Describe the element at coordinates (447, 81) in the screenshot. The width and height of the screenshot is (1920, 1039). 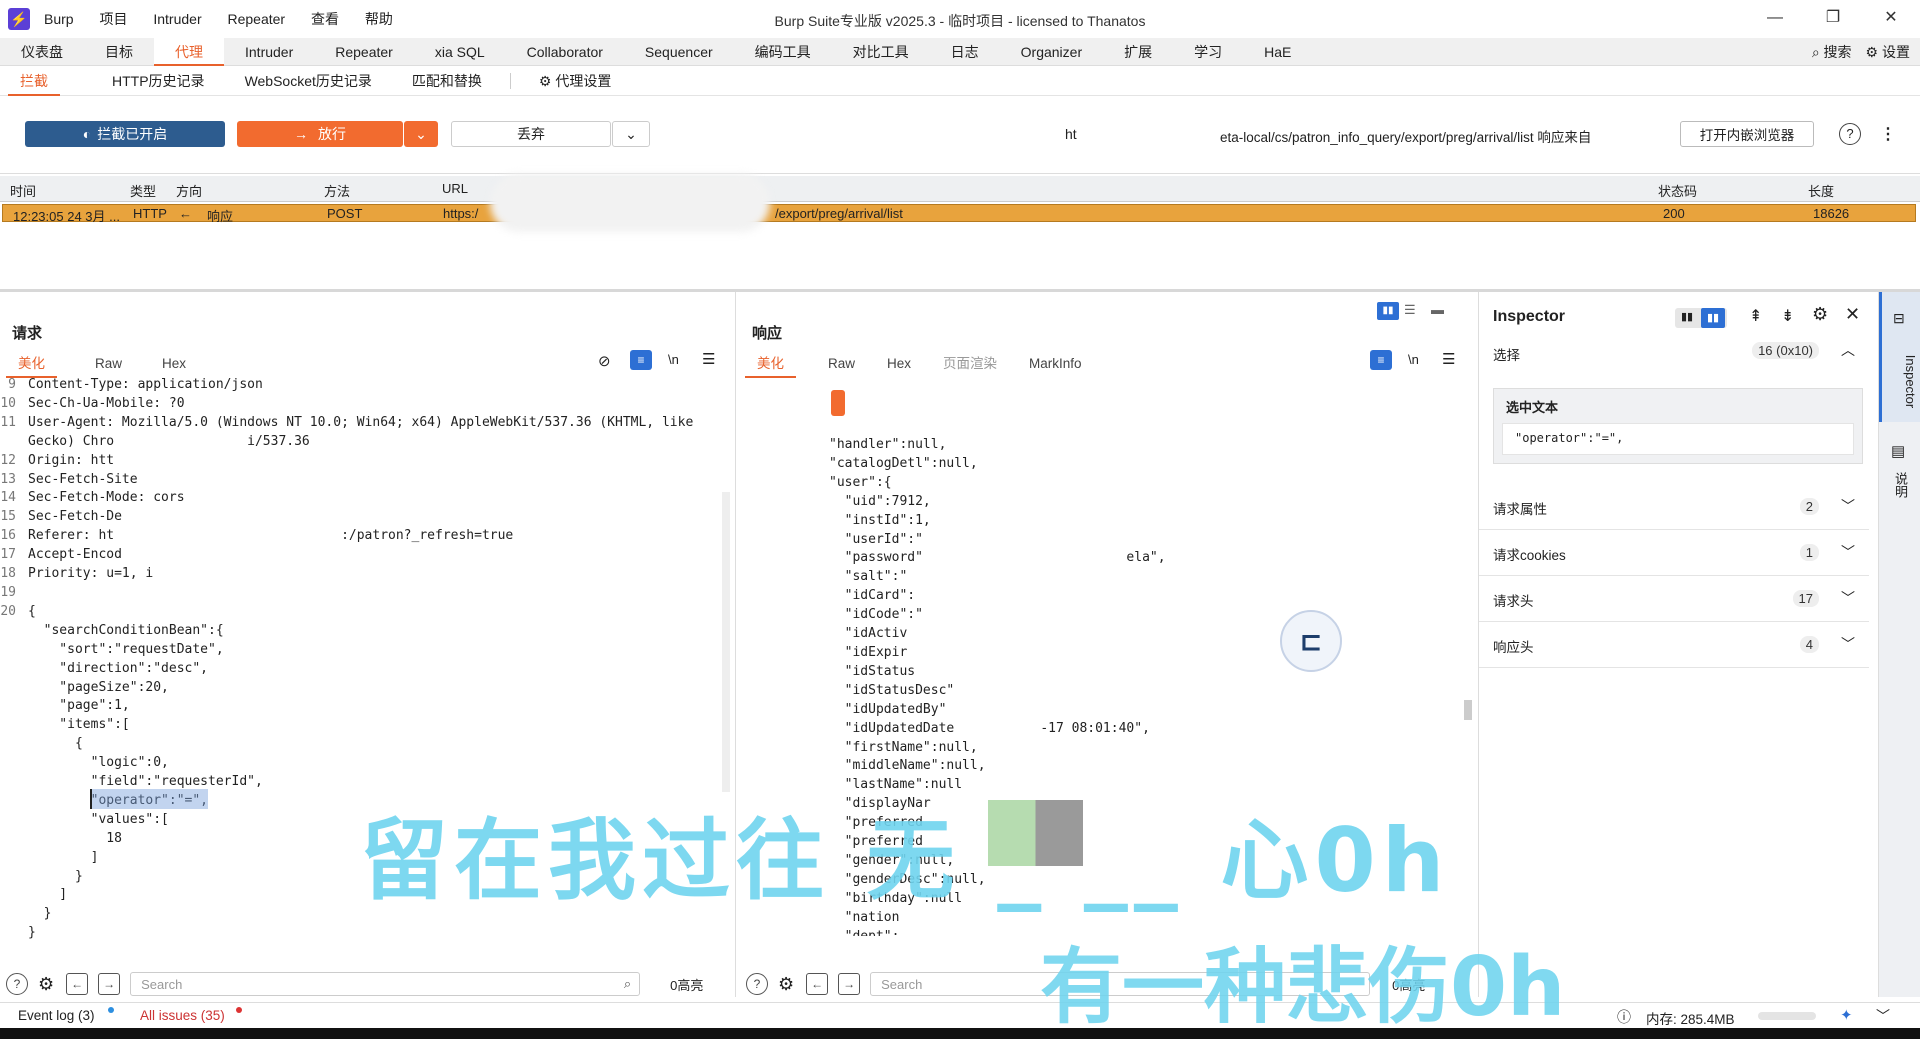
I see `tab-match-replace: 匹配和替换` at that location.